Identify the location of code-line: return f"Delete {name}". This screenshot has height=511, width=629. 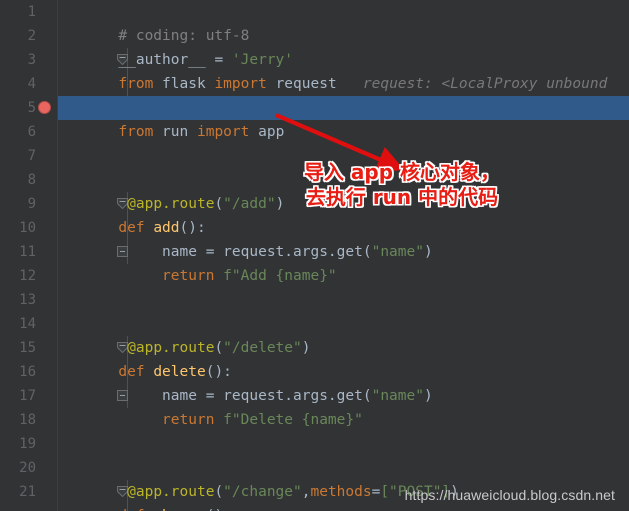
(343, 406).